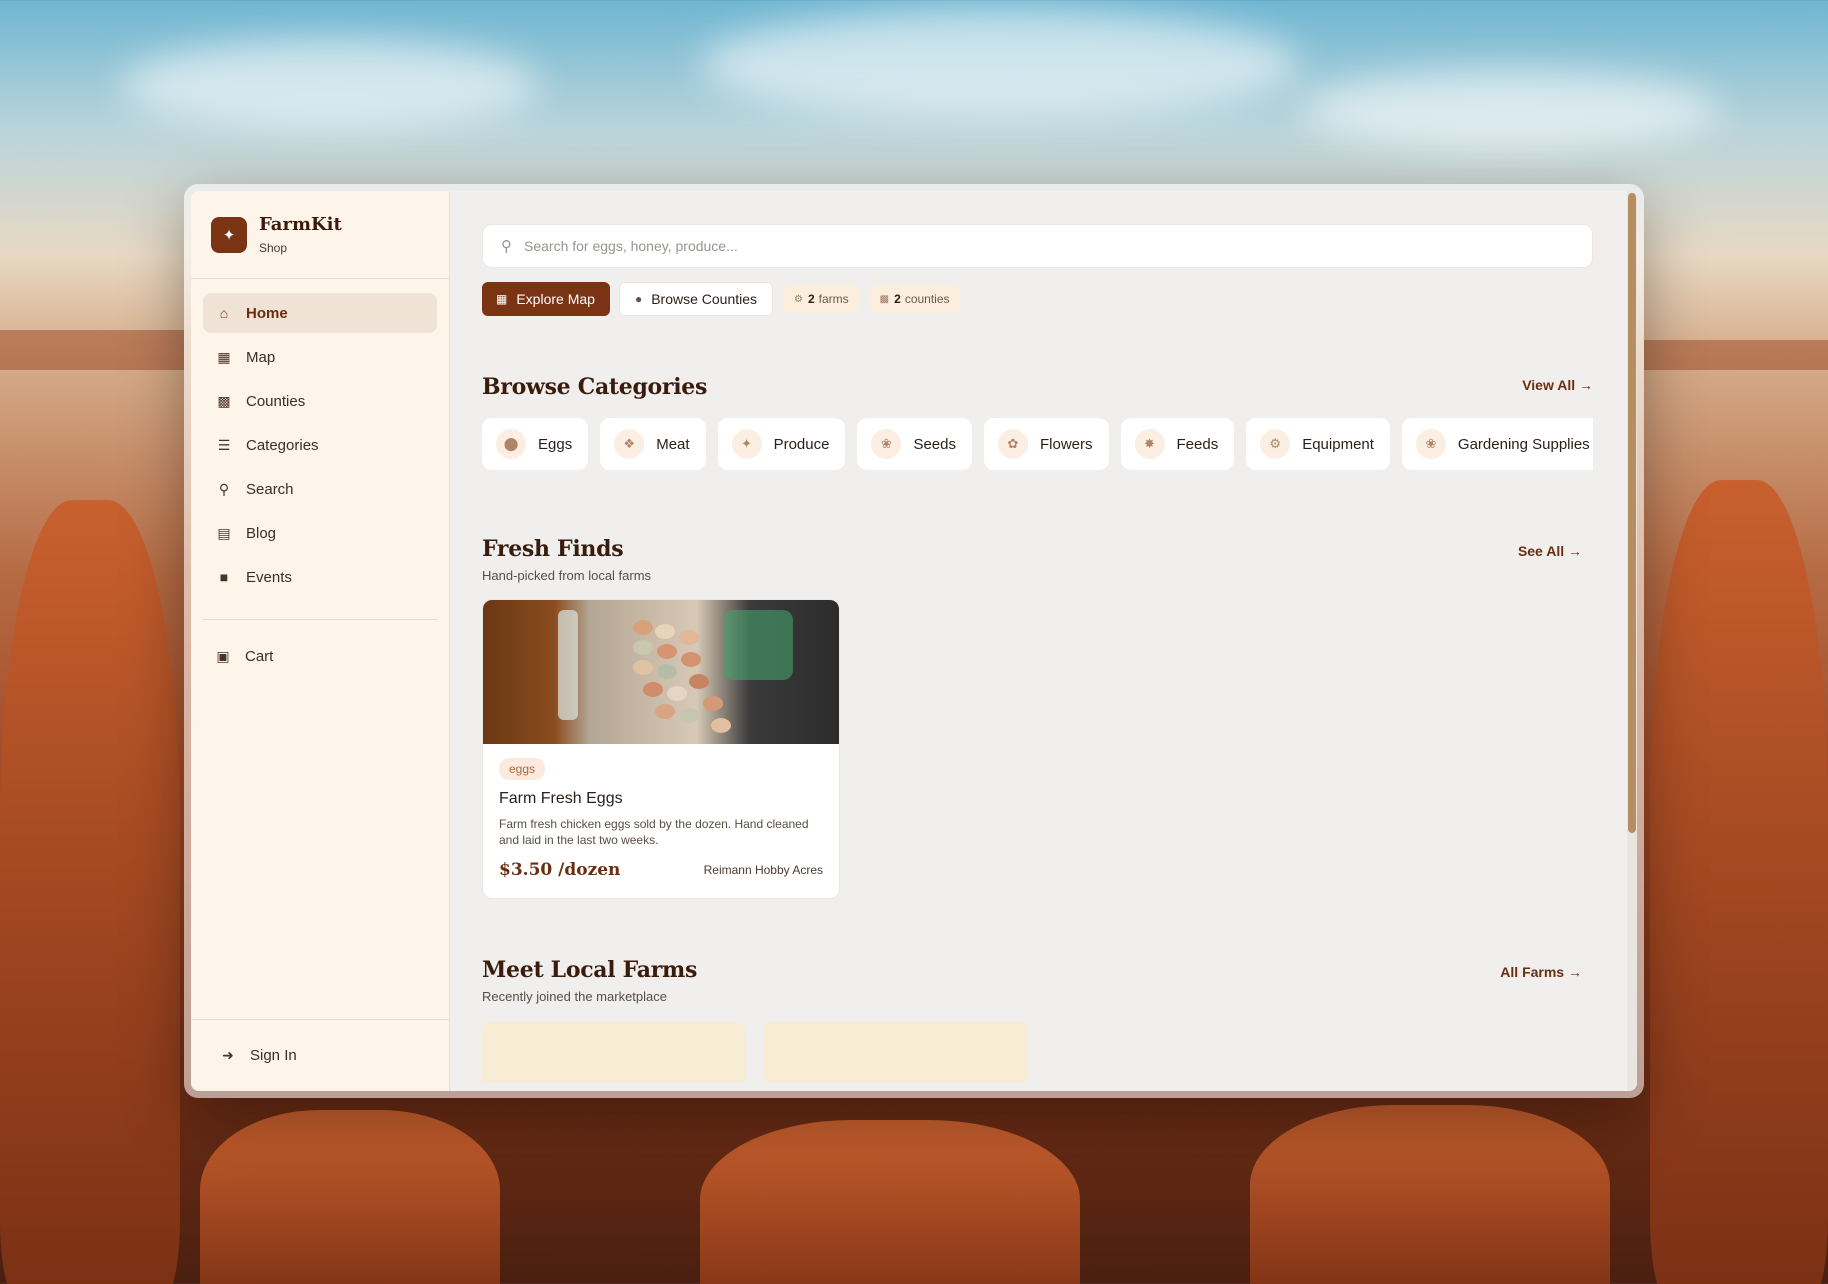  Describe the element at coordinates (535, 444) in the screenshot. I see `category-eggs: ⬤ Eggs` at that location.